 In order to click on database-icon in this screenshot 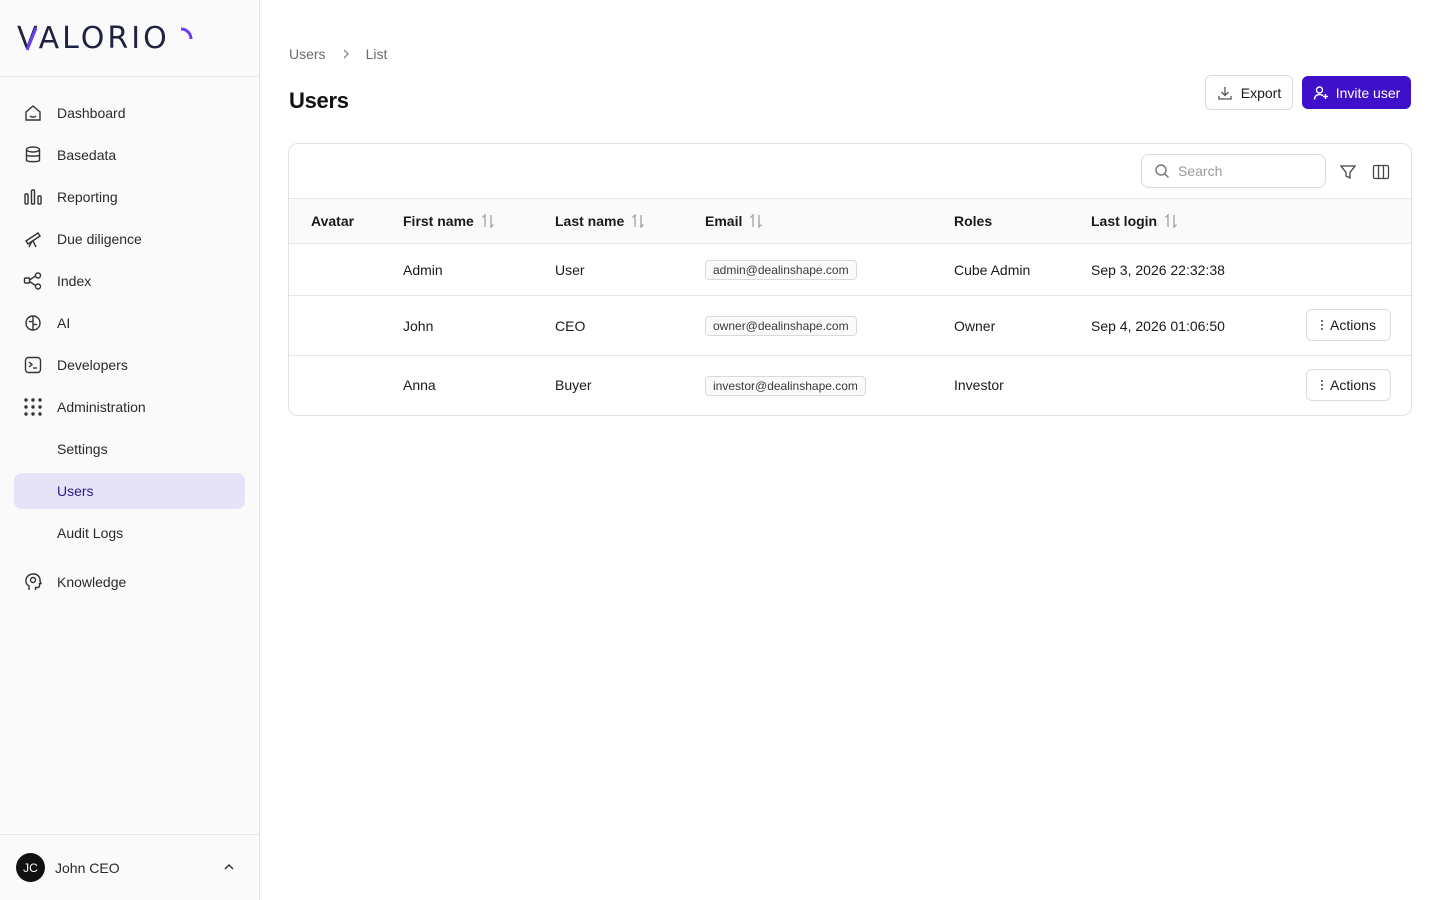, I will do `click(33, 155)`.